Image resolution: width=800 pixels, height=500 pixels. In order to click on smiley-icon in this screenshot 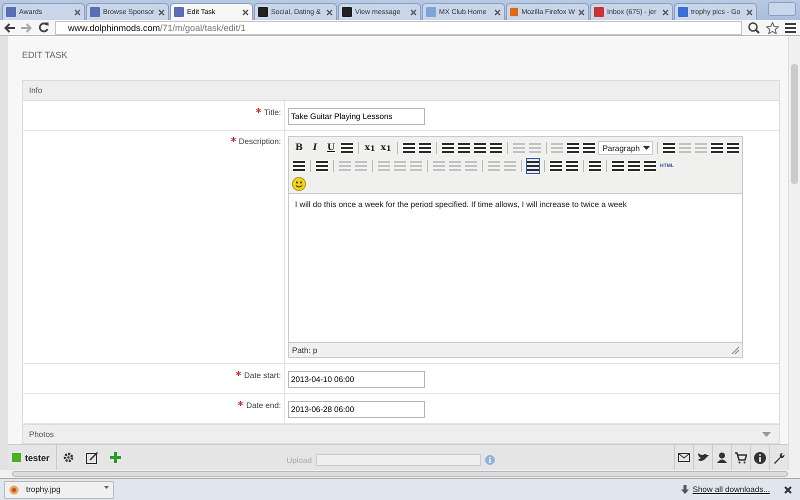, I will do `click(299, 184)`.